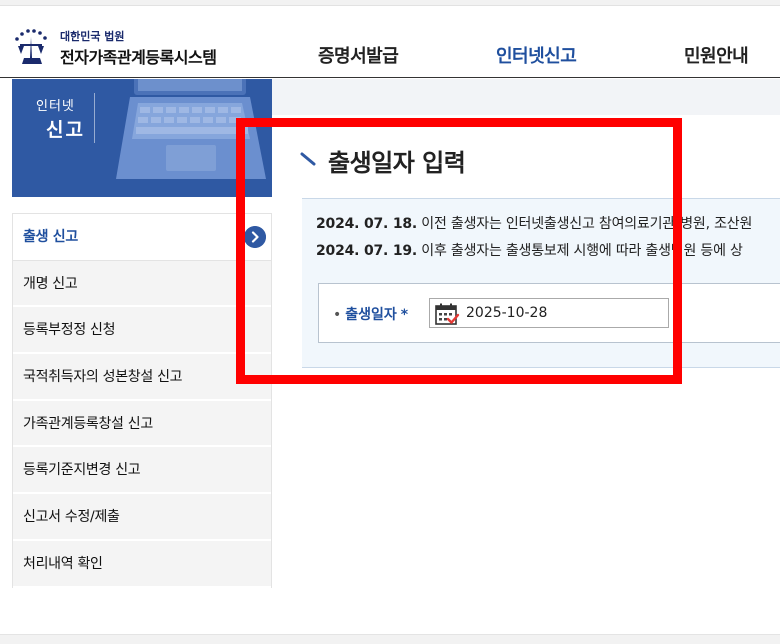 Image resolution: width=780 pixels, height=644 pixels. Describe the element at coordinates (65, 130) in the screenshot. I see `banner-title-line2: 신고` at that location.